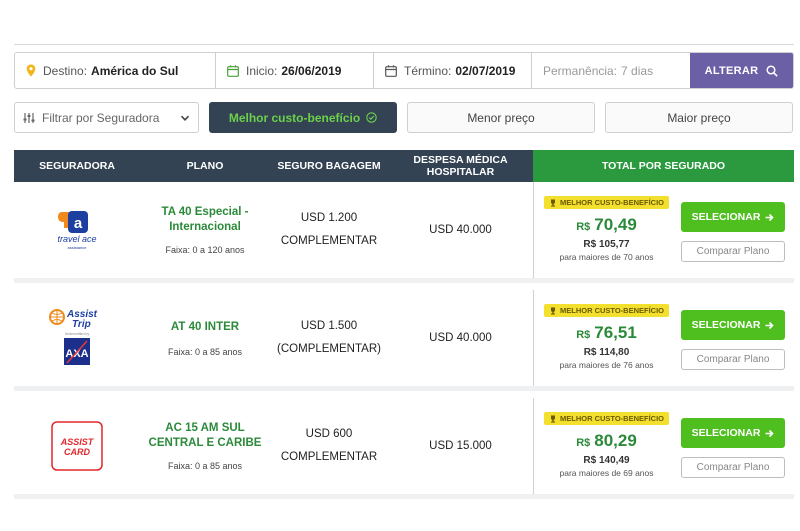  I want to click on medical-amount: USD 15.000, so click(460, 446).